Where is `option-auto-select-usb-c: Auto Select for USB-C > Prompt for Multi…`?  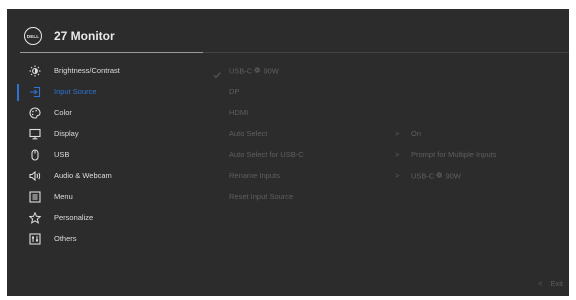
option-auto-select-usb-c: Auto Select for USB-C > Prompt for Multi… is located at coordinates (383, 155).